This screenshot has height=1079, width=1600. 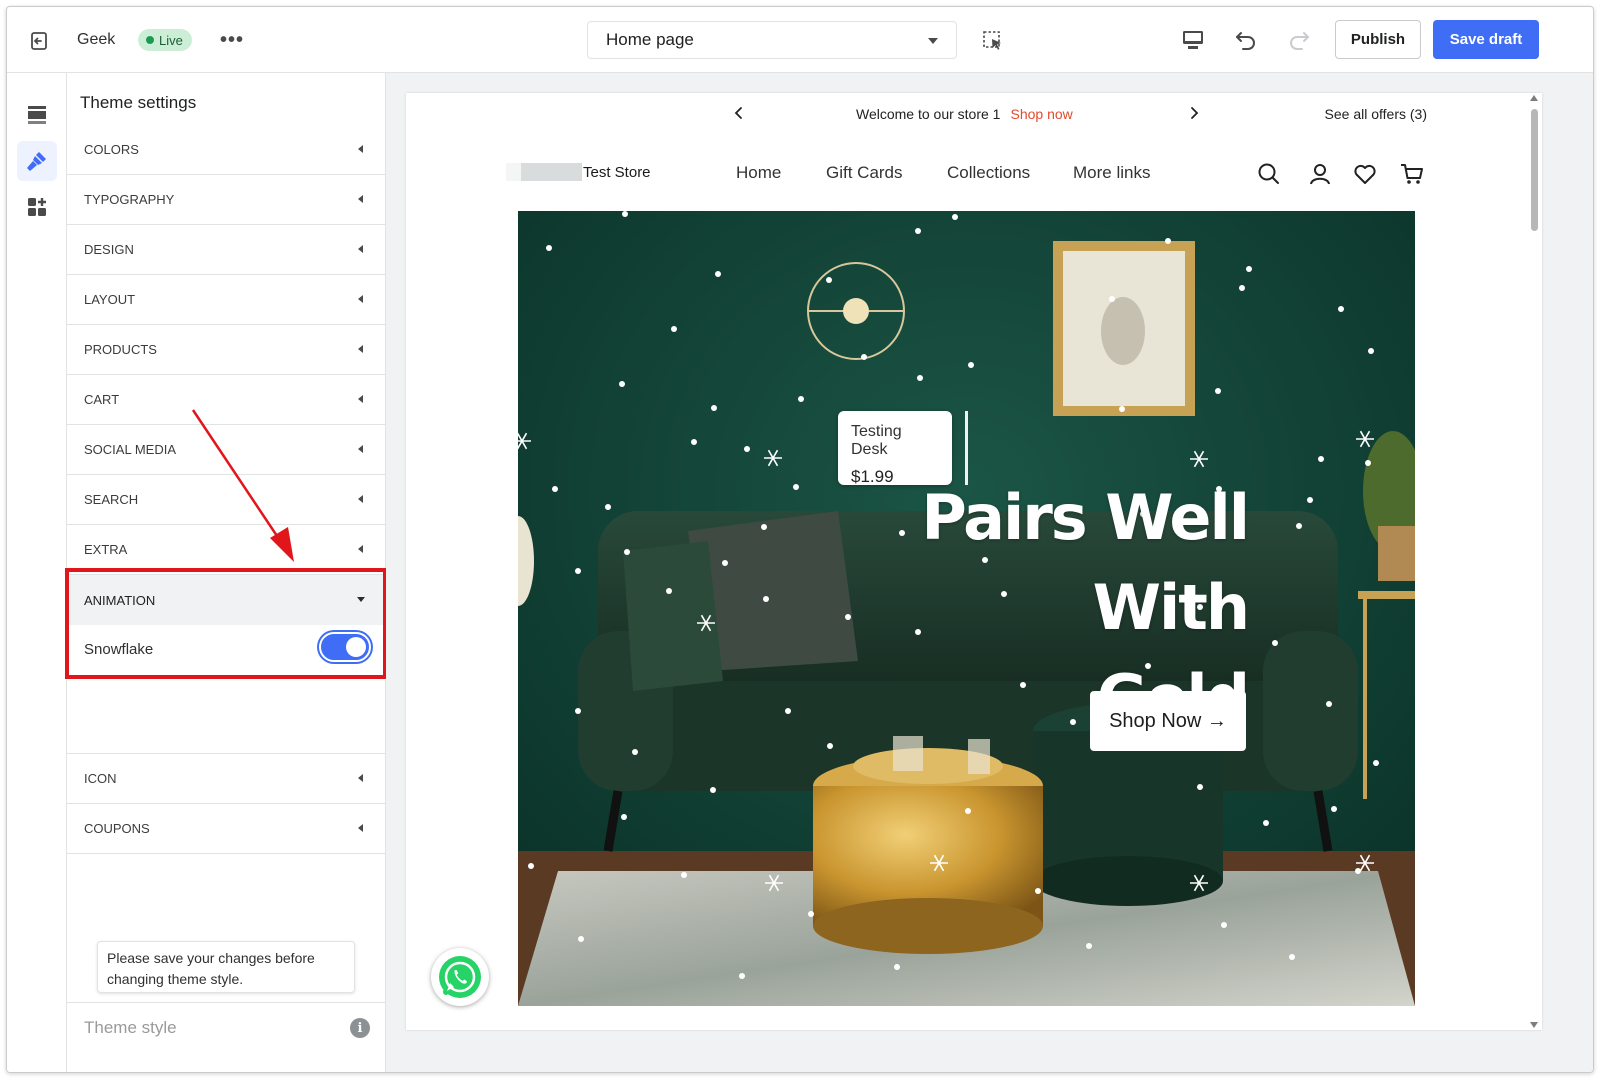 What do you see at coordinates (226, 1027) in the screenshot?
I see `theme-style-row: Theme style i` at bounding box center [226, 1027].